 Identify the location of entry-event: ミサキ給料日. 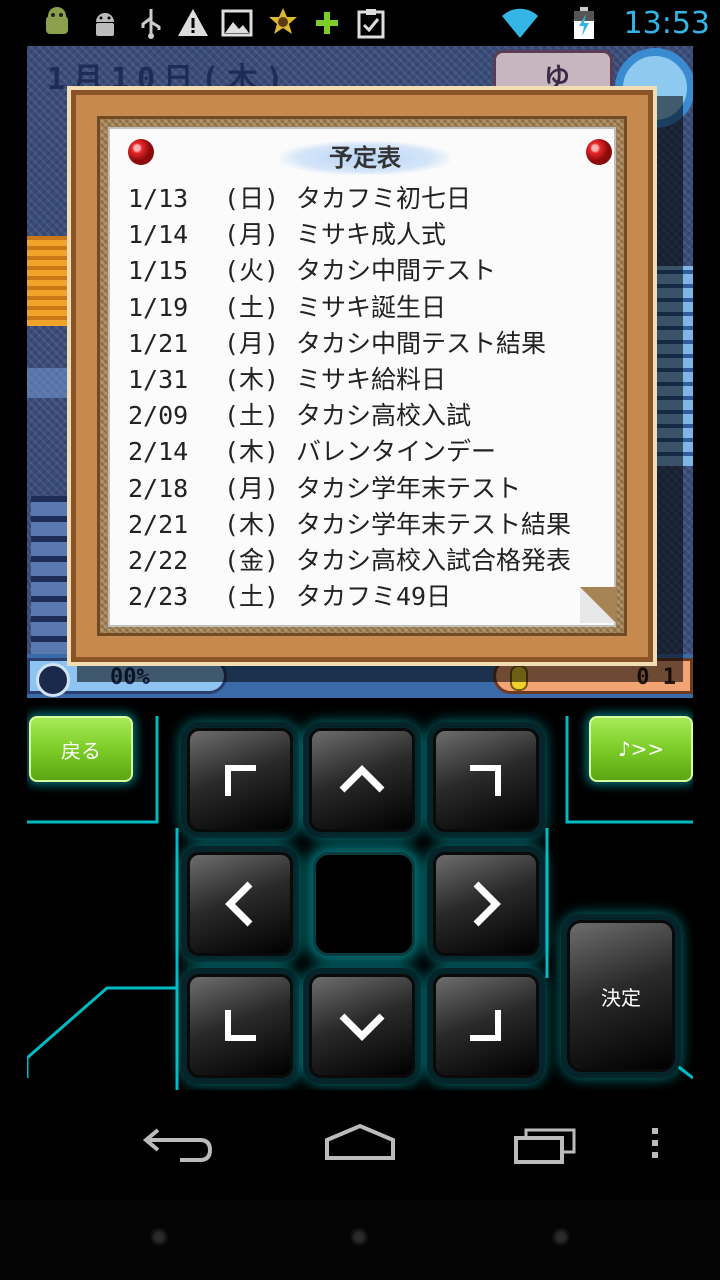
(371, 379).